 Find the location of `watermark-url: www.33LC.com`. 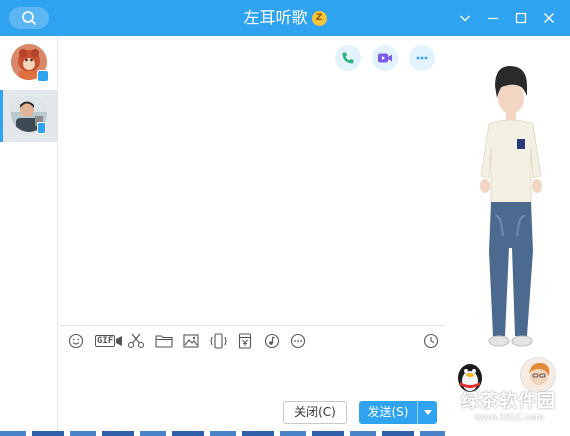

watermark-url: www.33LC.com is located at coordinates (509, 418).